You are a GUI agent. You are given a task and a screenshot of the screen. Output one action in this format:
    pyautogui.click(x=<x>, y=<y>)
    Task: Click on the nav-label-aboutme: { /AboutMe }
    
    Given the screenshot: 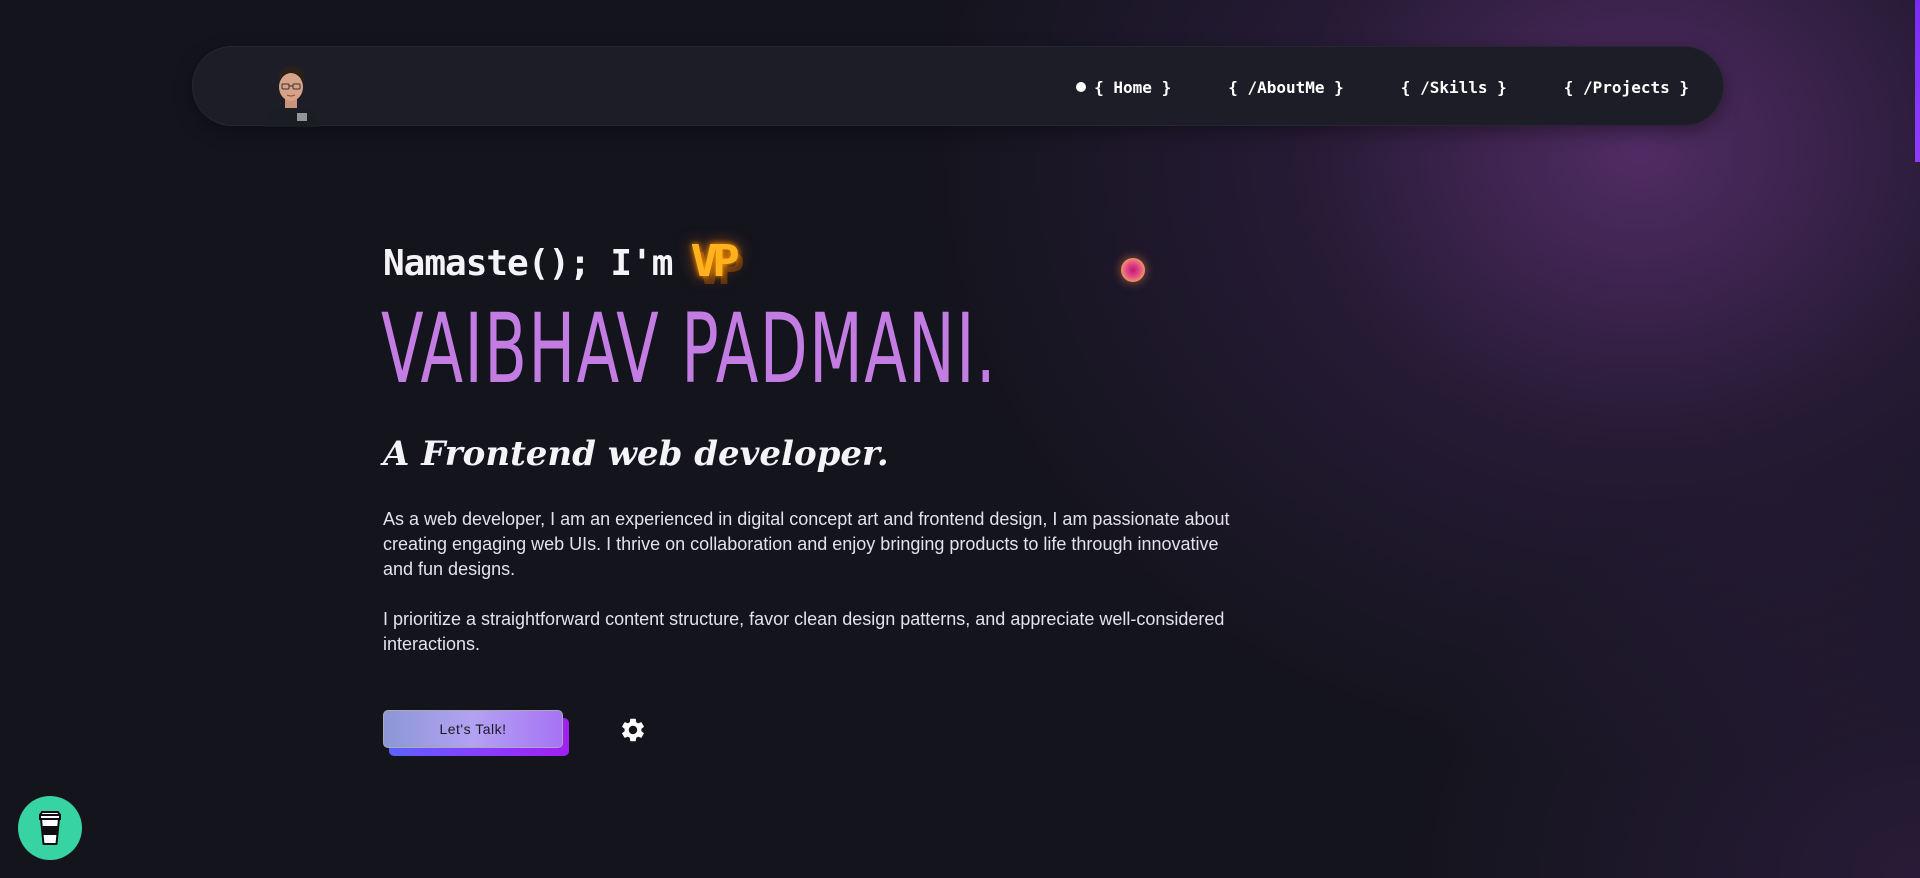 What is the action you would take?
    pyautogui.click(x=1286, y=87)
    